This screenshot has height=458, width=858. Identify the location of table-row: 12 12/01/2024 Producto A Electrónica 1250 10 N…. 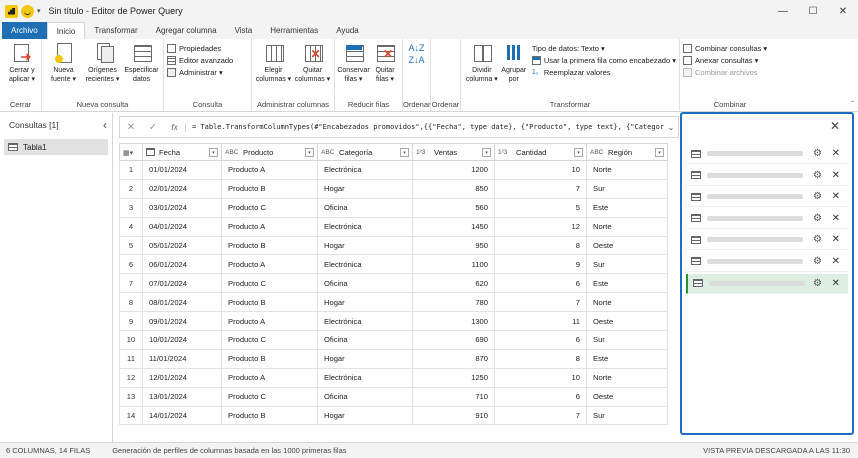
(393, 377).